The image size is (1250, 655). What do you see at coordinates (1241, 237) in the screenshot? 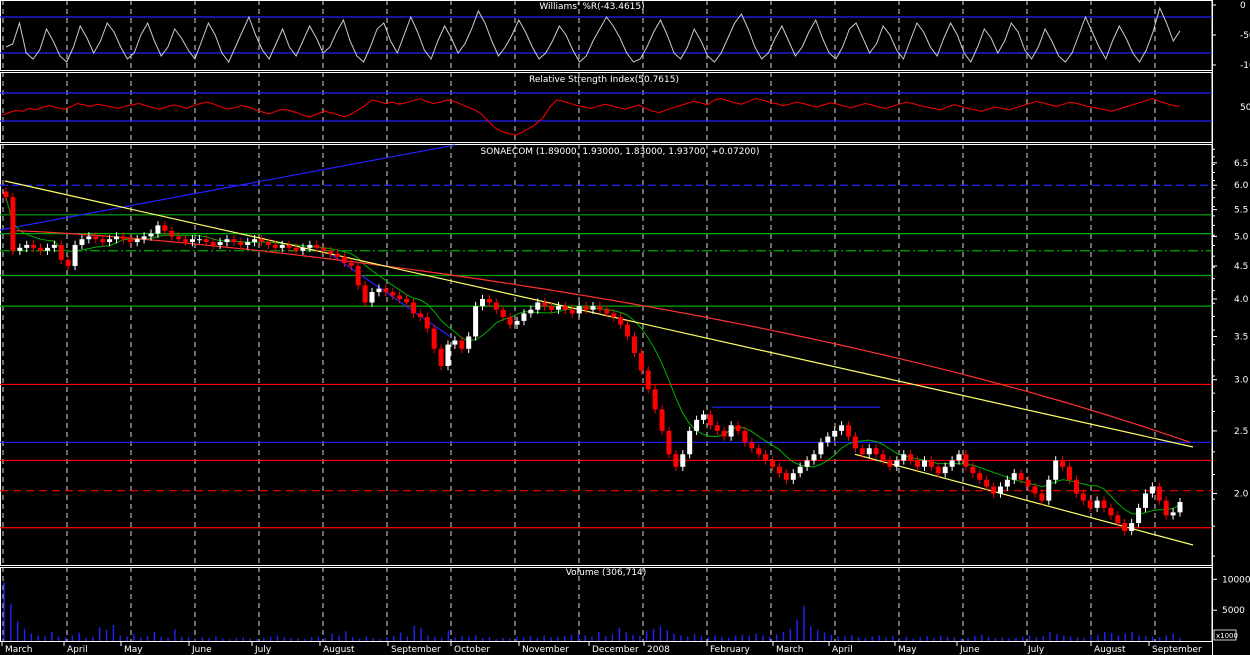
I see `price-tick-label: 5.0` at bounding box center [1241, 237].